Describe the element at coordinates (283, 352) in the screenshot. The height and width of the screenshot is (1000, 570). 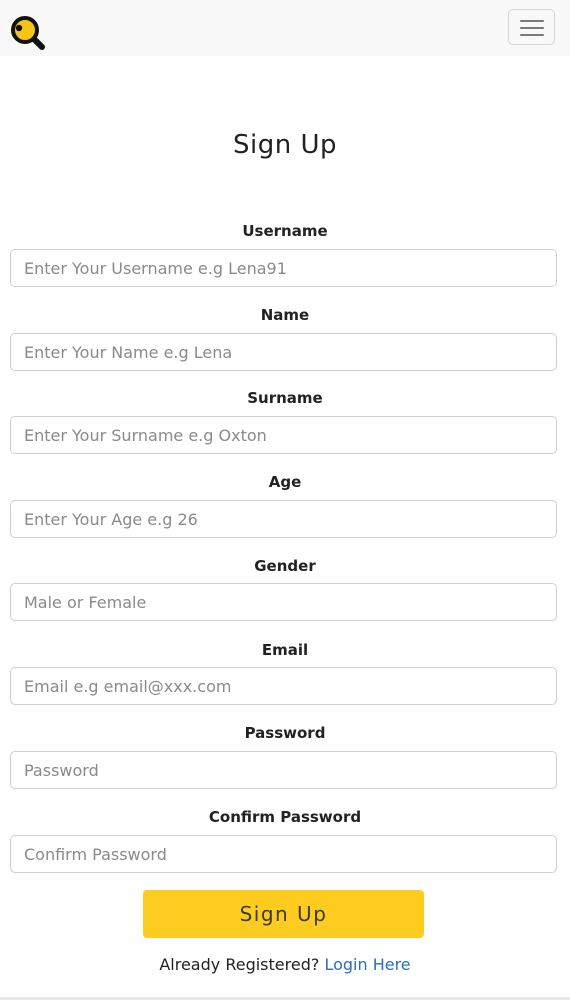
I see `name-input` at that location.